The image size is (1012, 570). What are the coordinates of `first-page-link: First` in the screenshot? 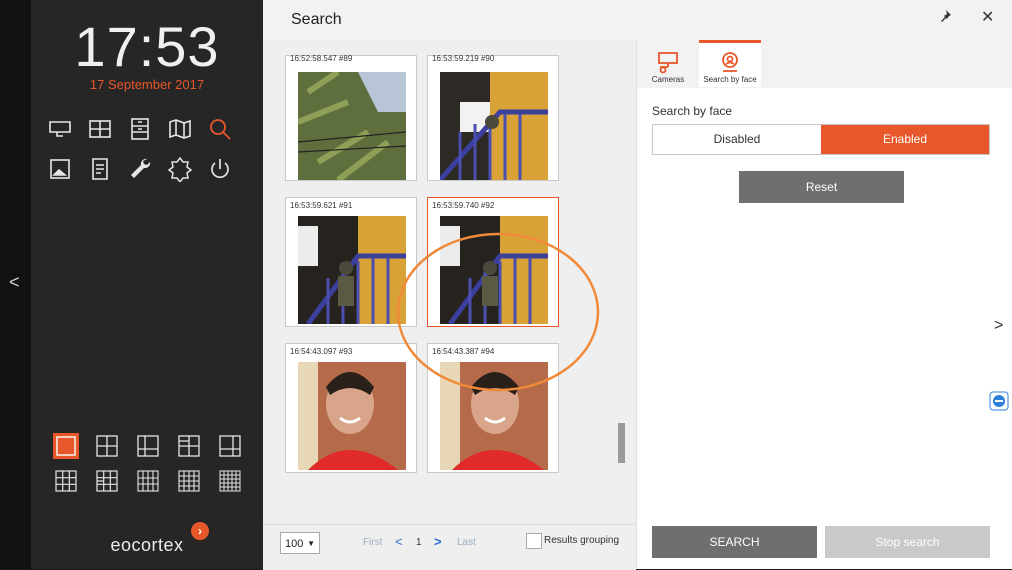 It's located at (372, 542).